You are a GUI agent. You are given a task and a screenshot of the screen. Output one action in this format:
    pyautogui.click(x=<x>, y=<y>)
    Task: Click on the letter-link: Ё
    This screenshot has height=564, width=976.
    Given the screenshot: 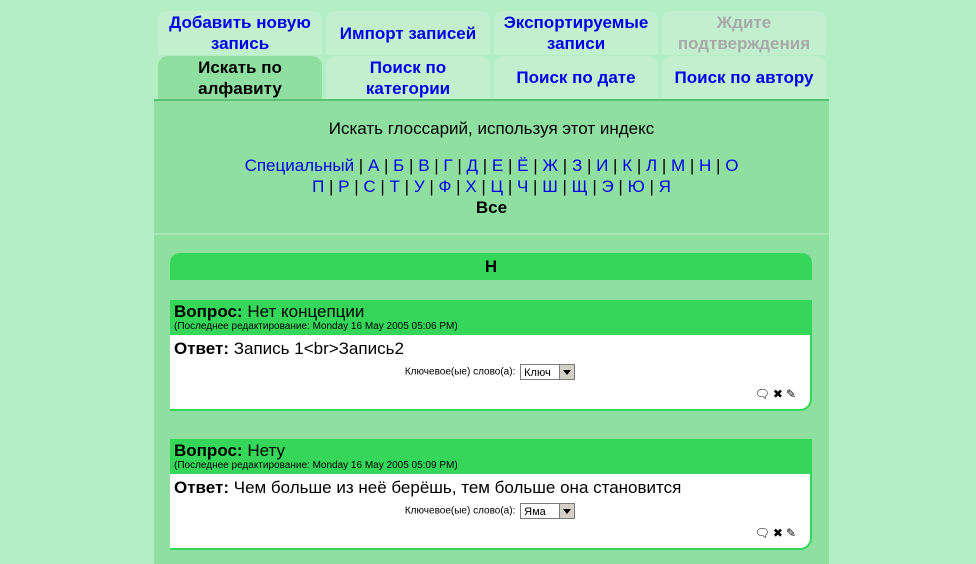 What is the action you would take?
    pyautogui.click(x=522, y=165)
    